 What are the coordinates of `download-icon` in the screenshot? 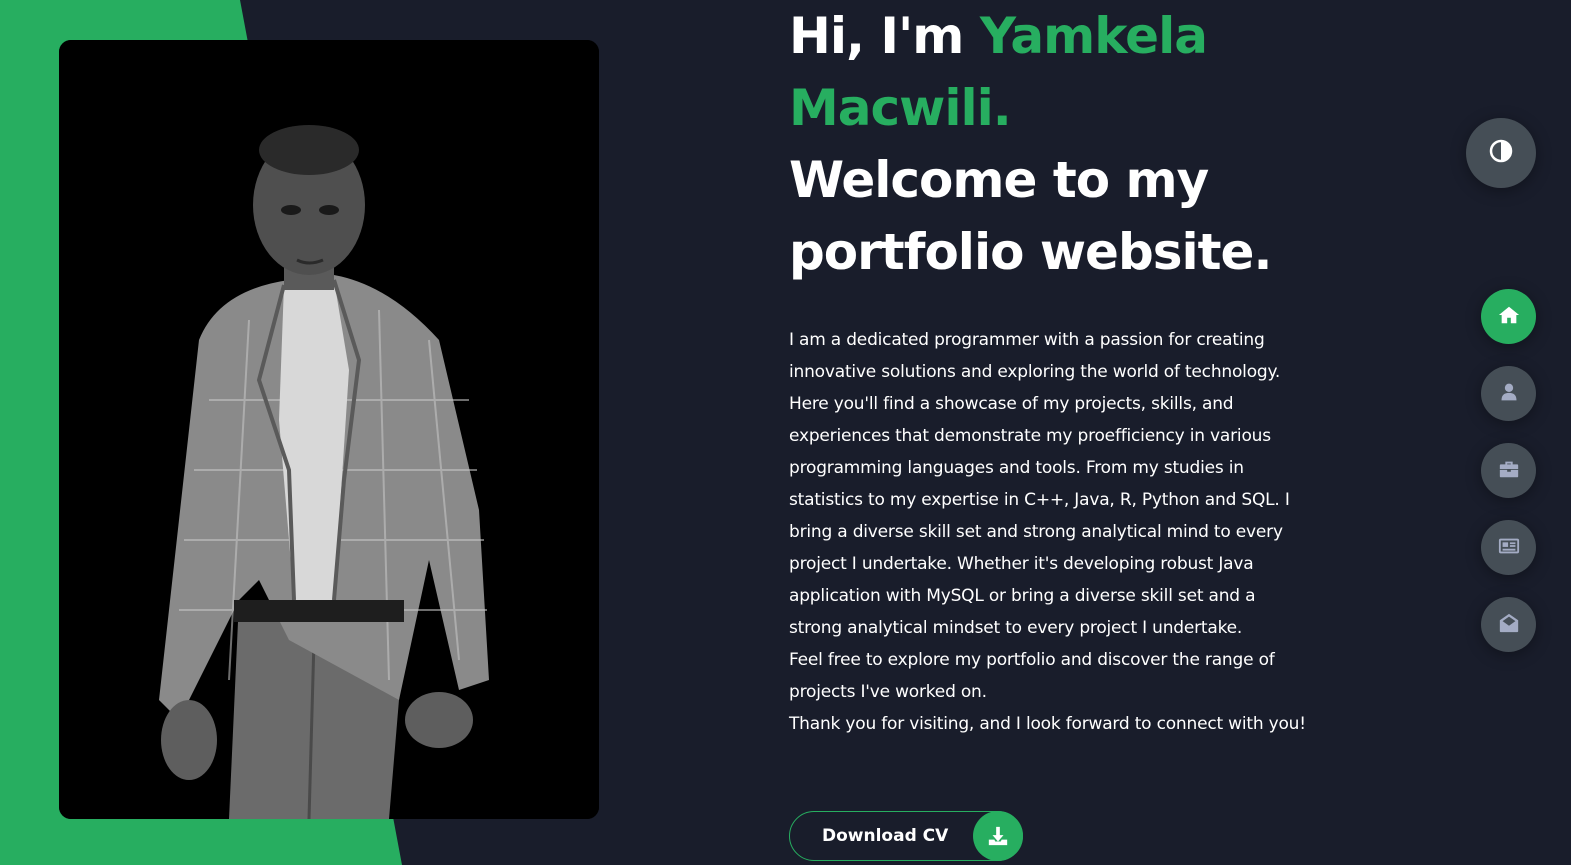 It's located at (998, 836).